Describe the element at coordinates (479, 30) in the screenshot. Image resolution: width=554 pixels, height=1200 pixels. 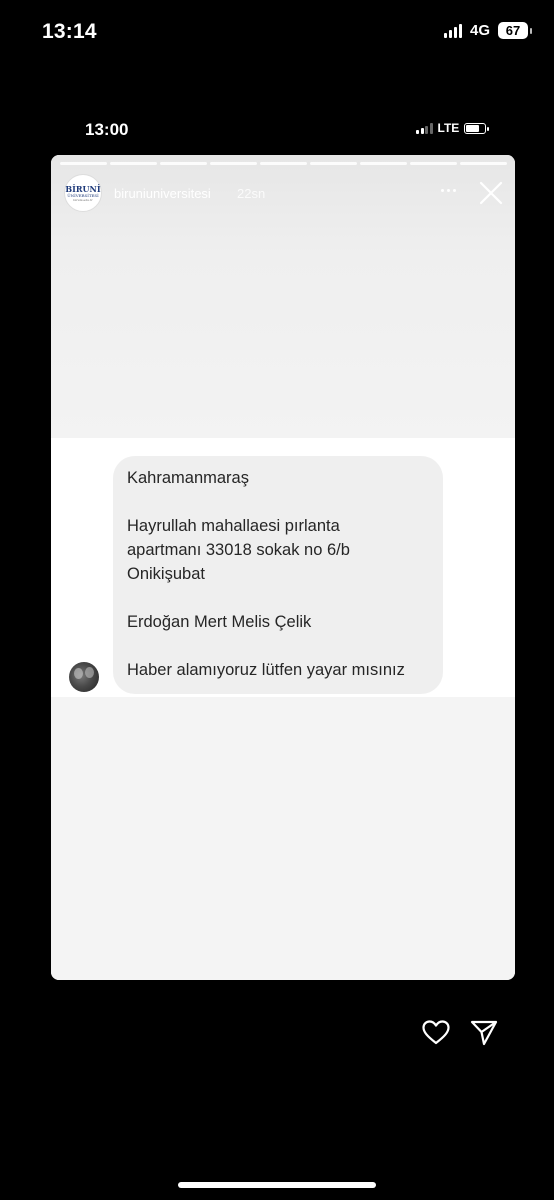
I see `network-type: 4G` at that location.